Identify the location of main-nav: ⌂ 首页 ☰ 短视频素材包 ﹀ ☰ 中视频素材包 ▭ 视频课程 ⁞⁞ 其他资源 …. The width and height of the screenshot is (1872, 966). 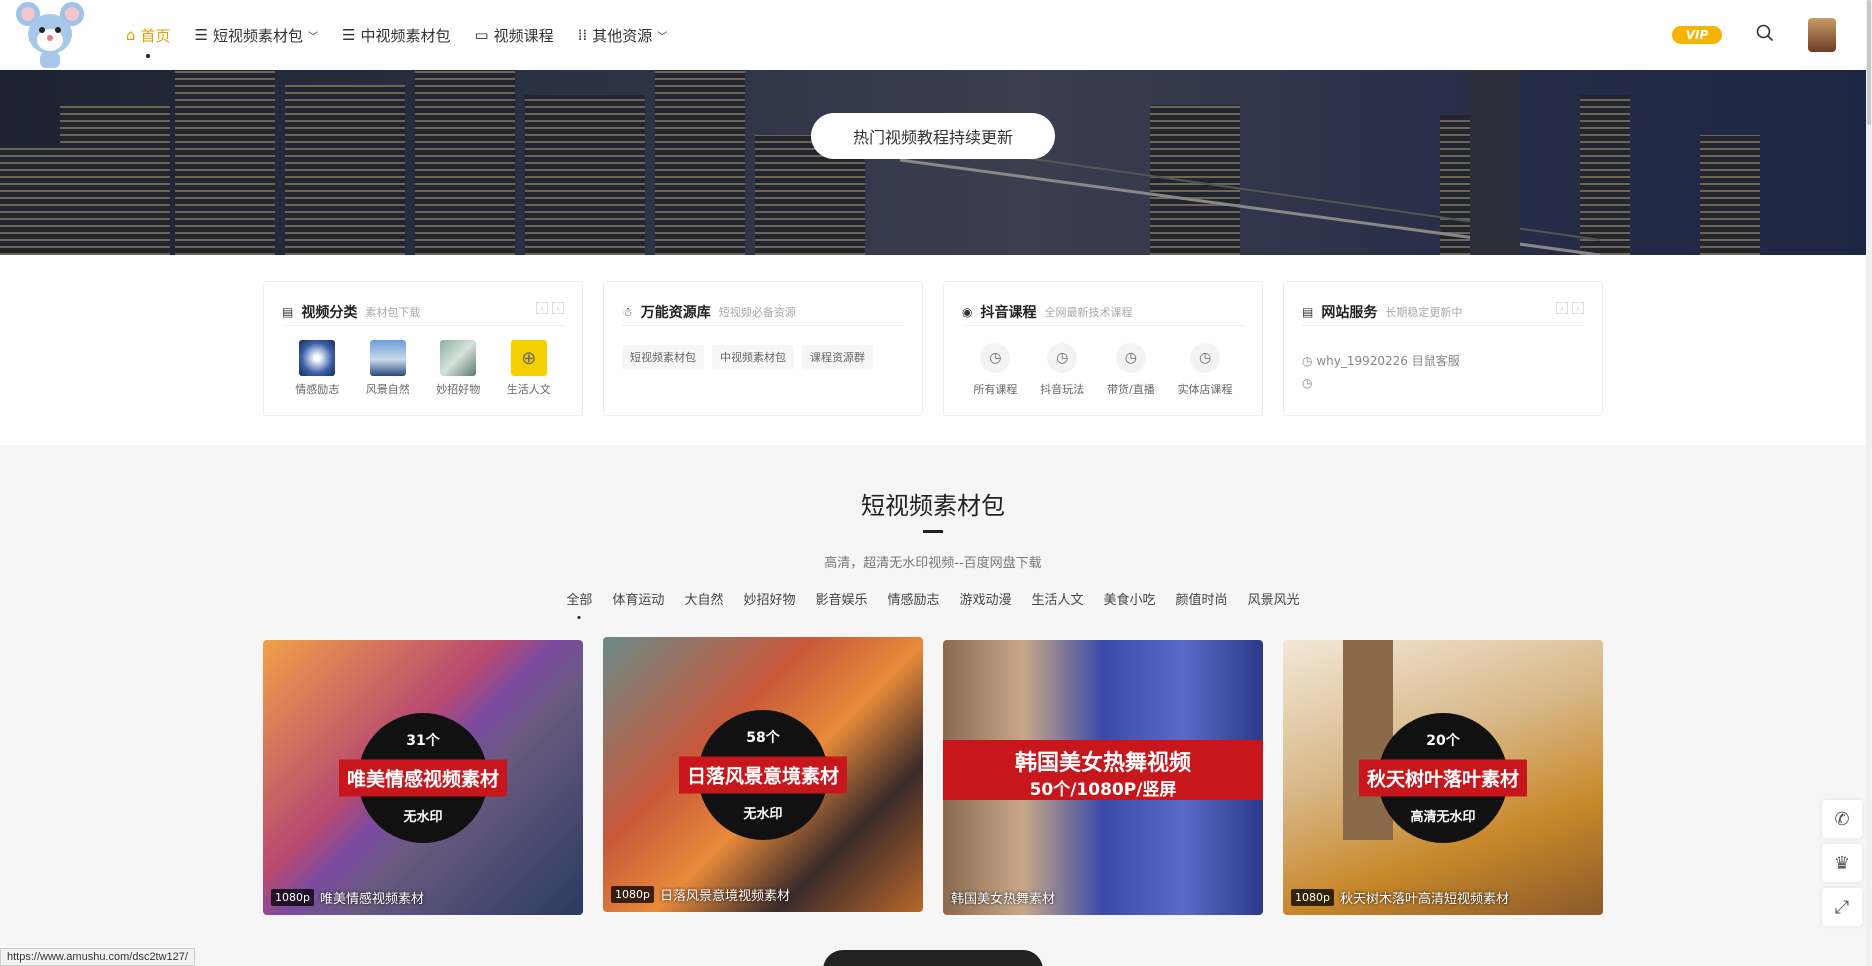
(396, 35).